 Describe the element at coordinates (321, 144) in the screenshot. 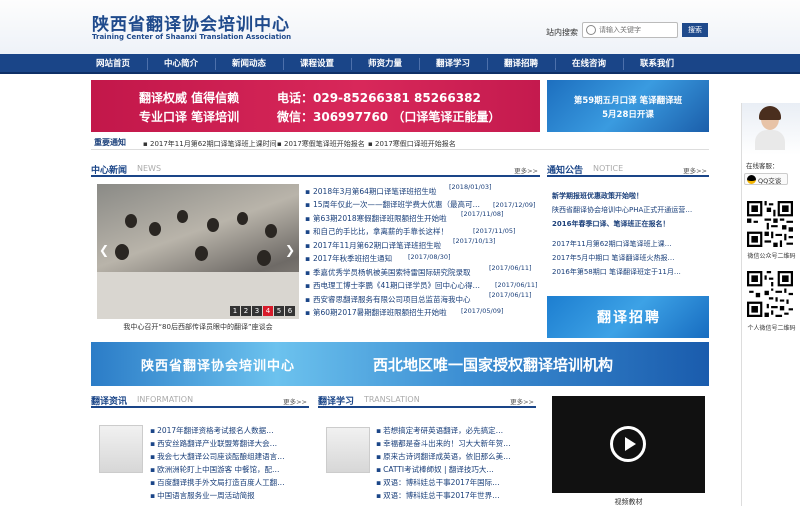

I see `notice-link: ▪ 2017寒假笔译班开始报名` at that location.